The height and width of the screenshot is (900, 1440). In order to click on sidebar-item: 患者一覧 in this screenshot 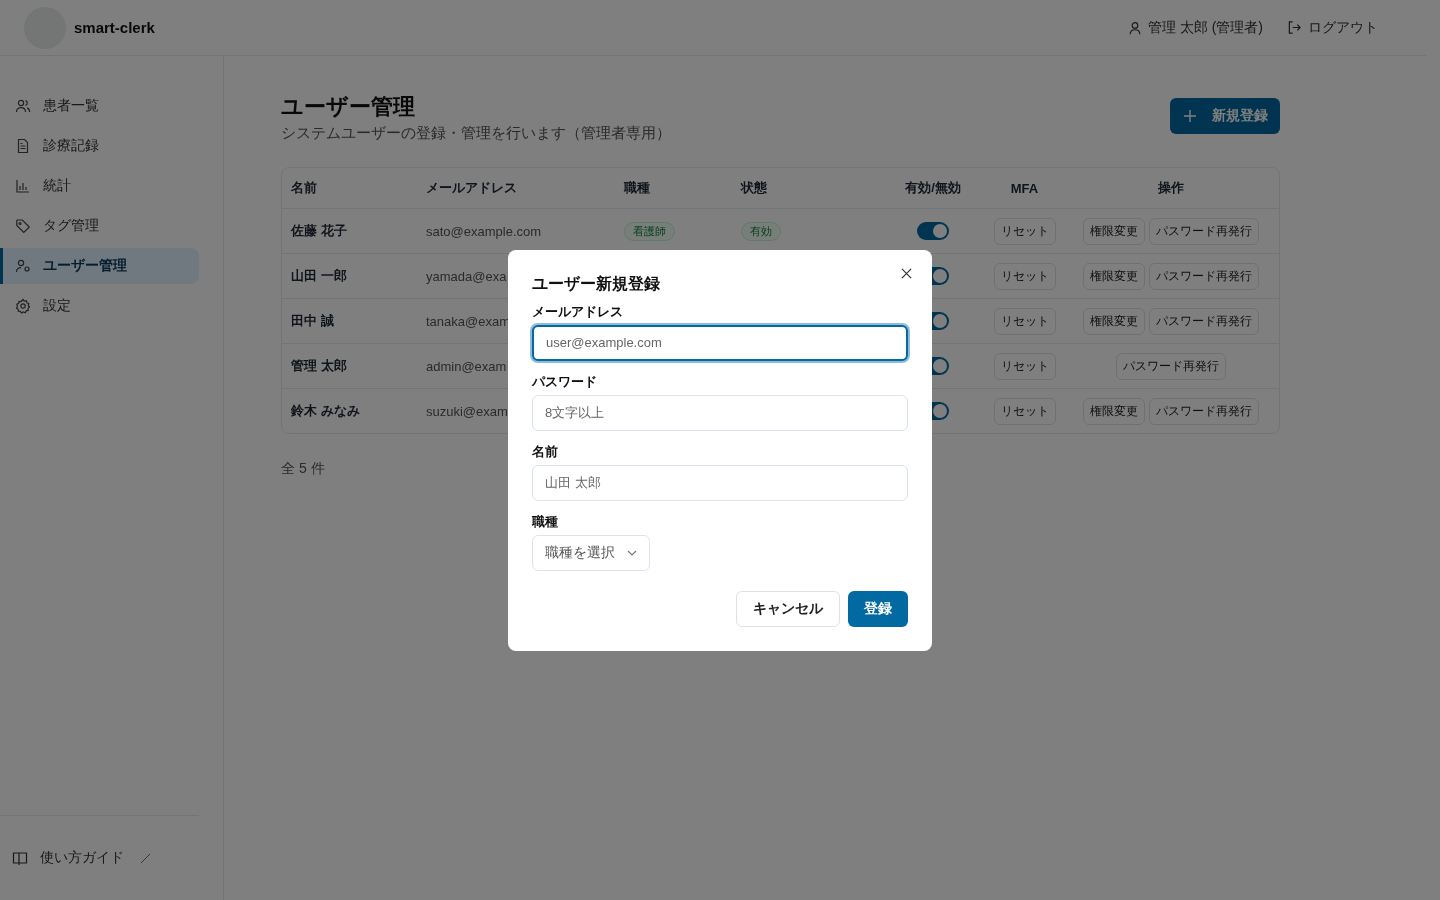, I will do `click(99, 106)`.